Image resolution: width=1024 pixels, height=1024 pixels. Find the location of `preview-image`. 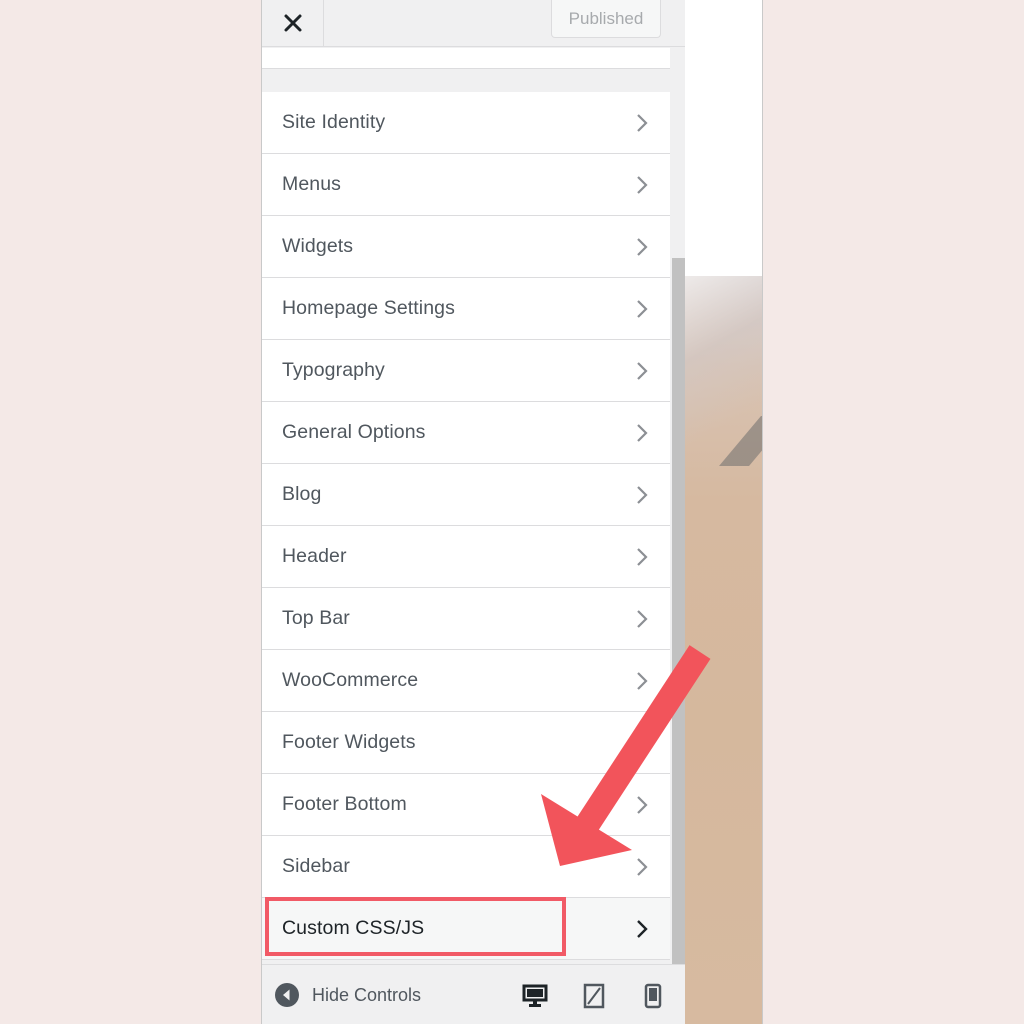

preview-image is located at coordinates (723, 650).